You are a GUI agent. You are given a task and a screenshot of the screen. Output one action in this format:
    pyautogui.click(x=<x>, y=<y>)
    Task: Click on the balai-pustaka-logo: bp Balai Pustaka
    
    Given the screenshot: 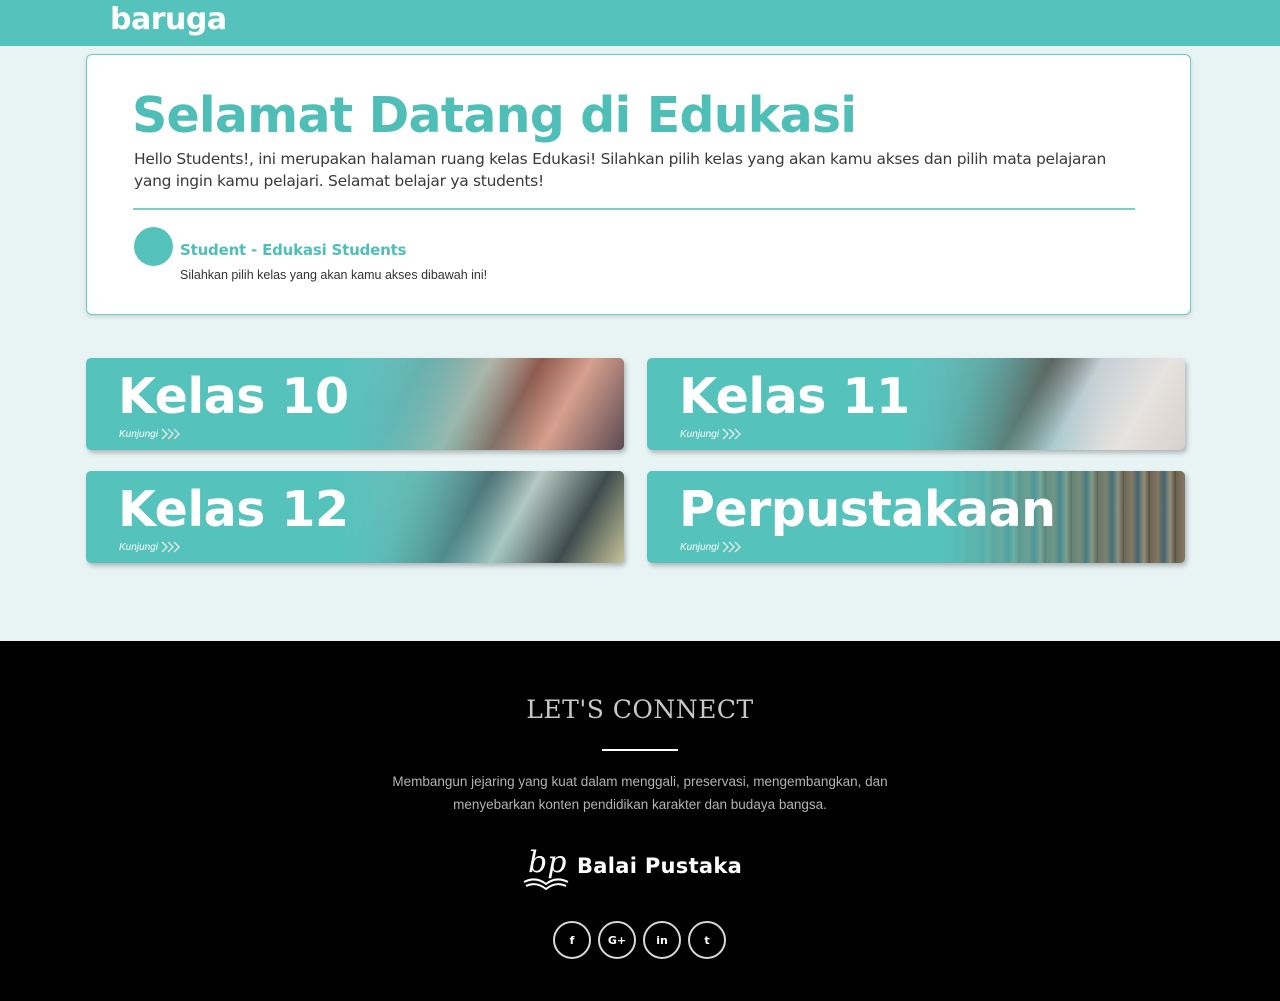 What is the action you would take?
    pyautogui.click(x=640, y=866)
    